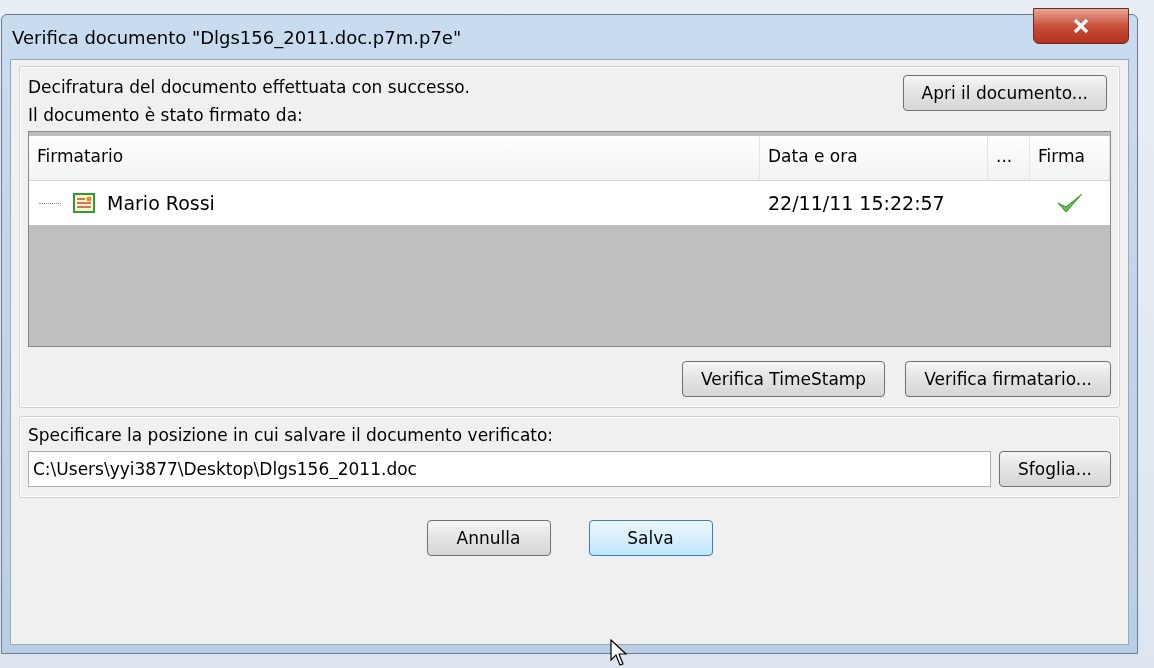 The width and height of the screenshot is (1154, 668). Describe the element at coordinates (84, 203) in the screenshot. I see `certificate-icon` at that location.